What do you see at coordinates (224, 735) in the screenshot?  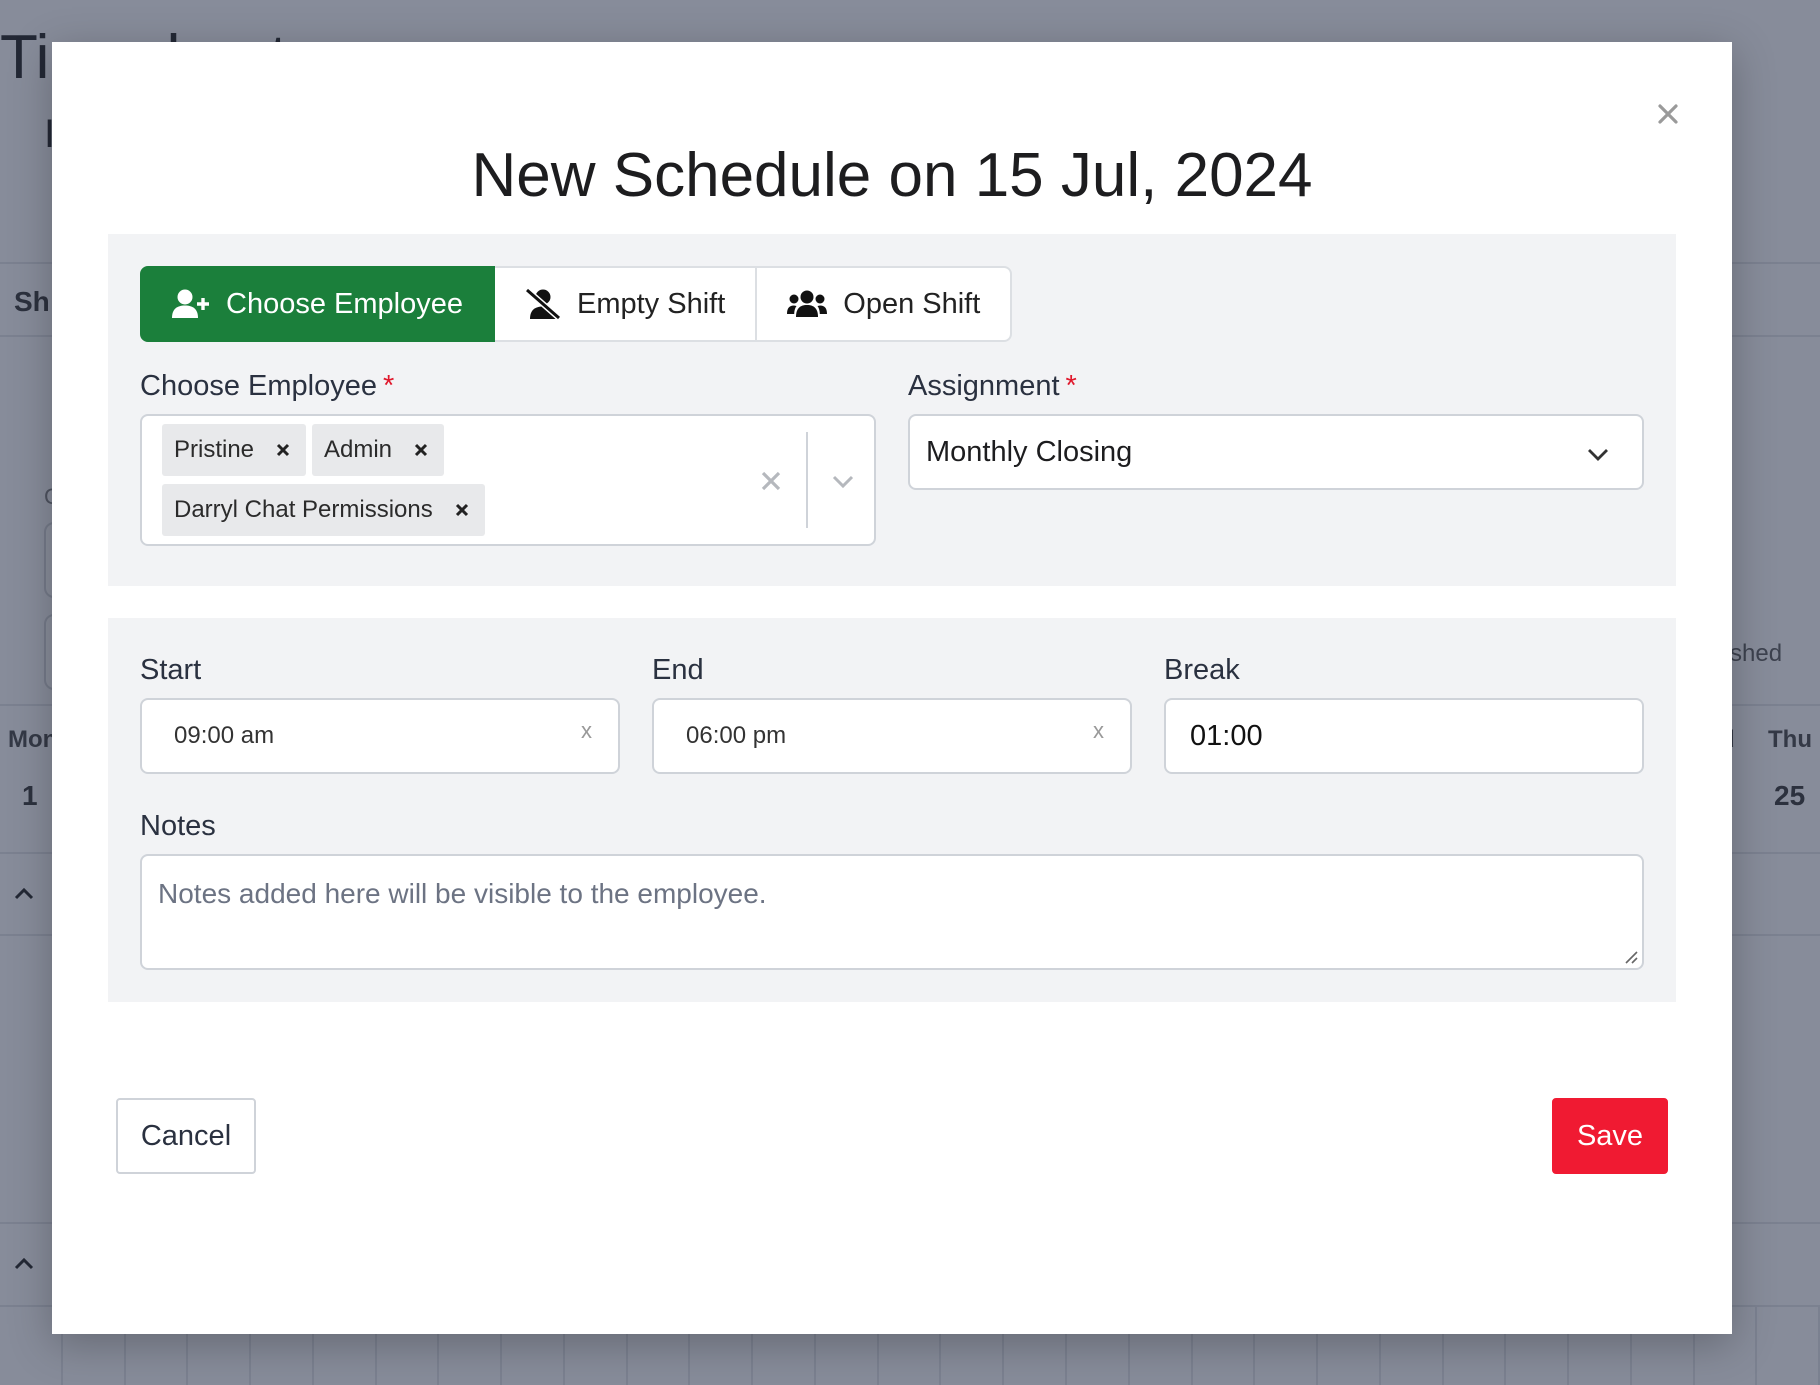 I see `start-time-value: 09:00 am` at bounding box center [224, 735].